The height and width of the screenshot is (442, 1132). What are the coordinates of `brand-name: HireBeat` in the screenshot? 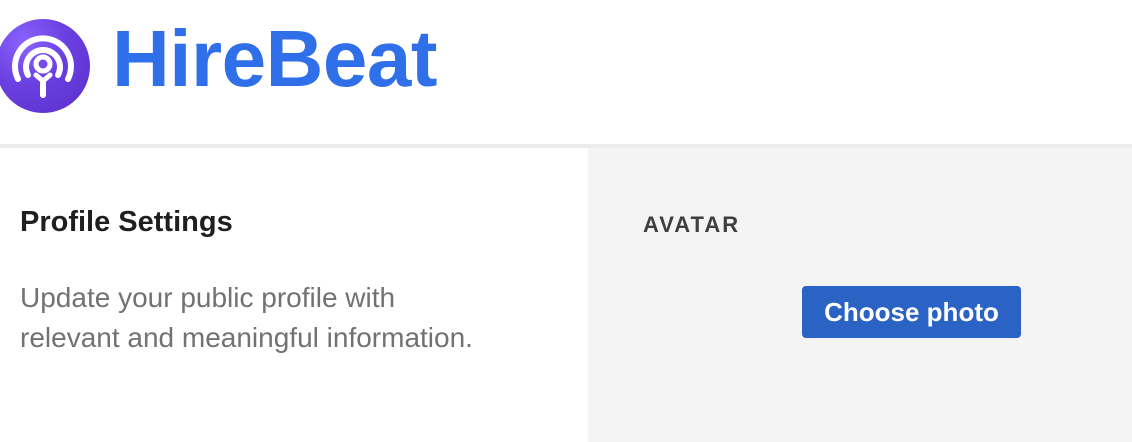 It's located at (275, 59).